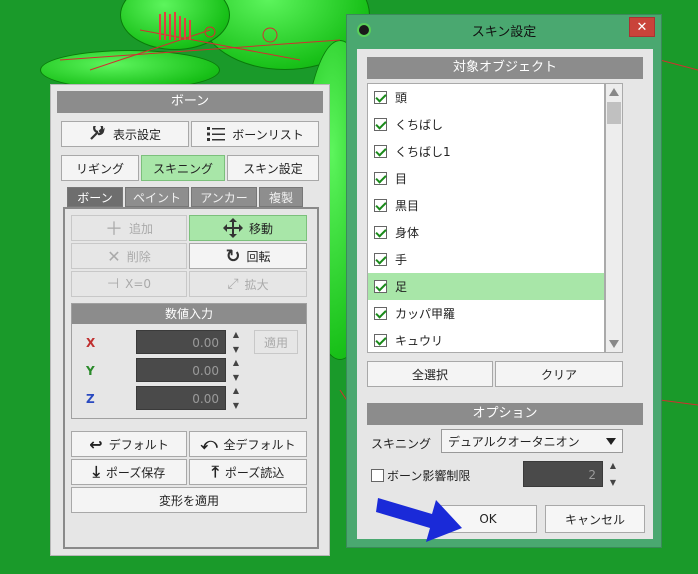 This screenshot has width=698, height=574. I want to click on display-settings-button: 表示設定, so click(125, 134).